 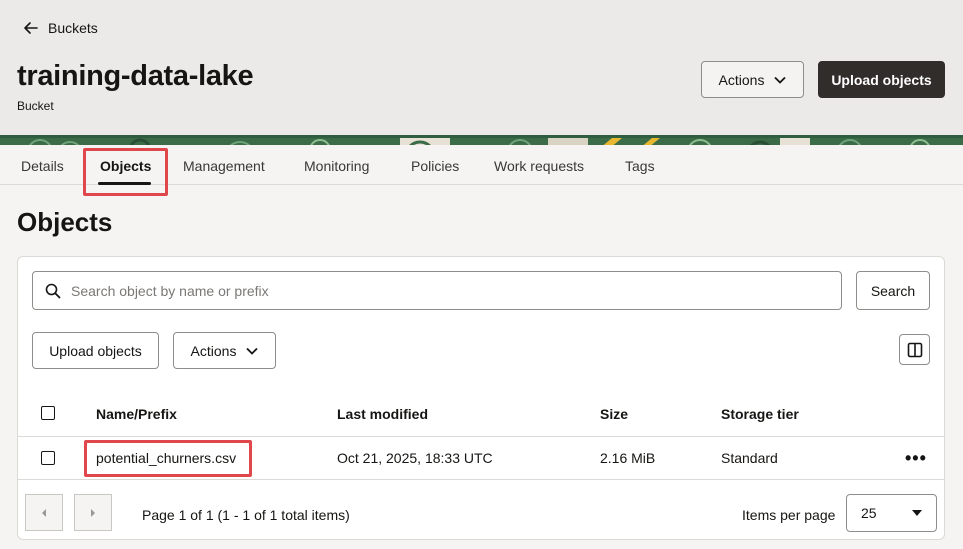 I want to click on header-upload-label: Upload objects, so click(x=881, y=79).